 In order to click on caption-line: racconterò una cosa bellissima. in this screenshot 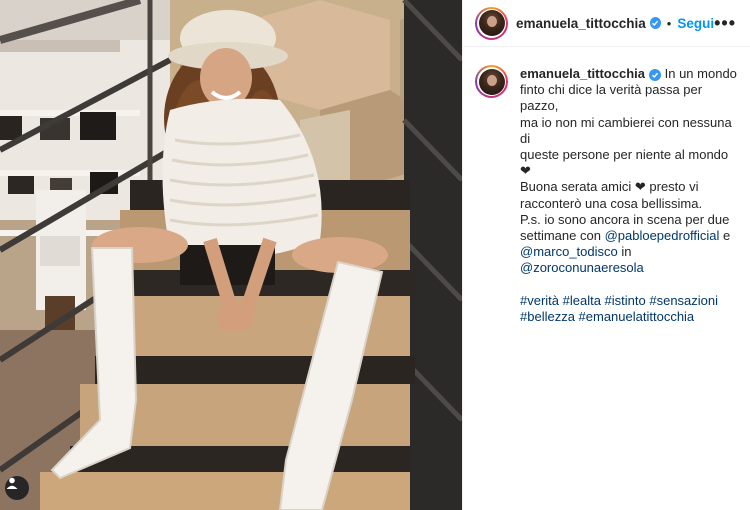, I will do `click(611, 203)`.